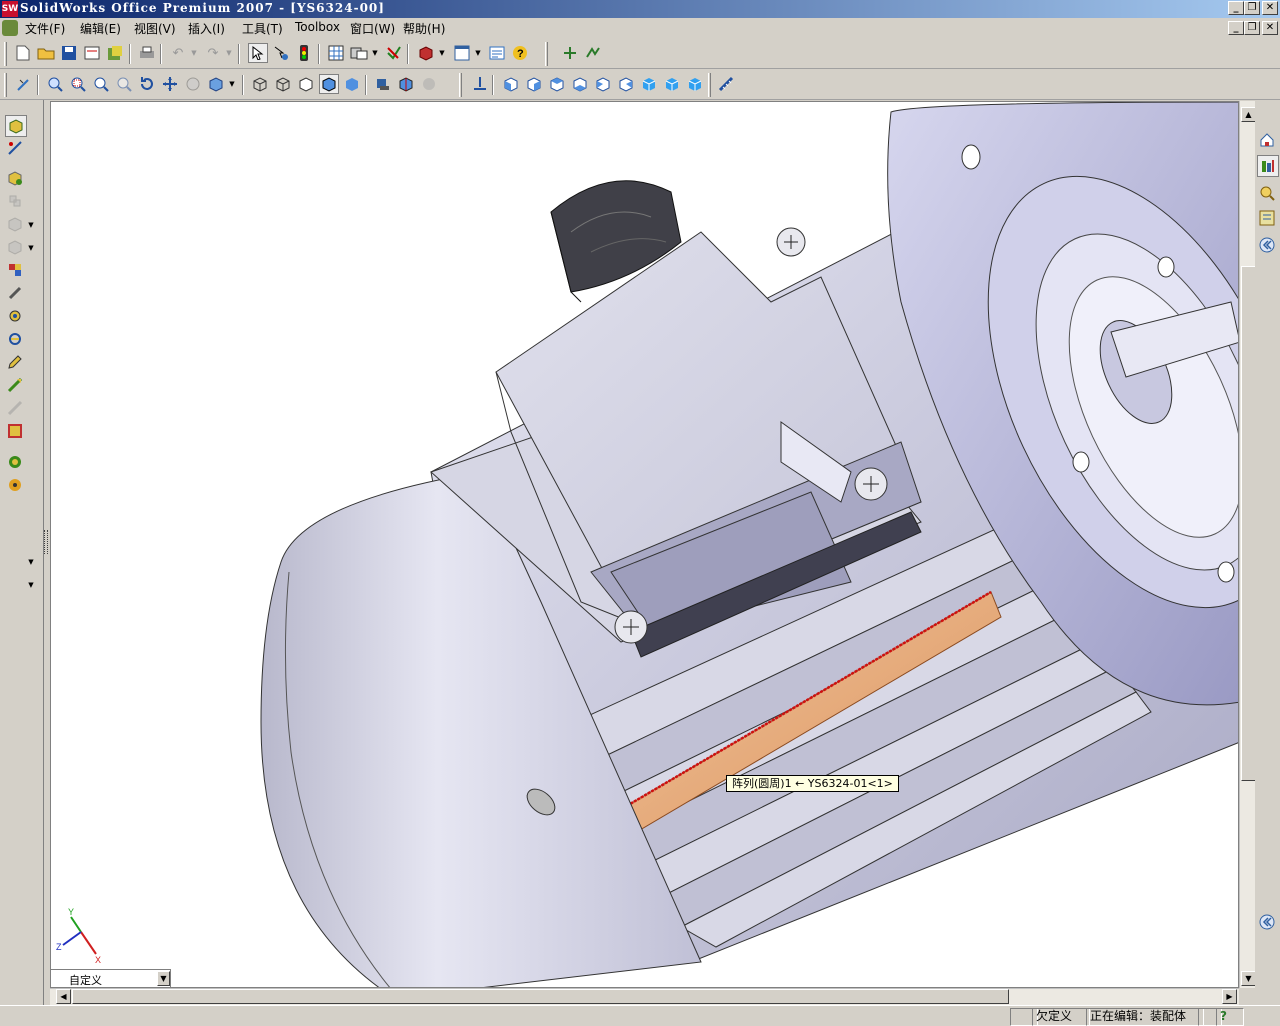 This screenshot has width=1280, height=1026. Describe the element at coordinates (1268, 166) in the screenshot. I see `design-library-icon` at that location.